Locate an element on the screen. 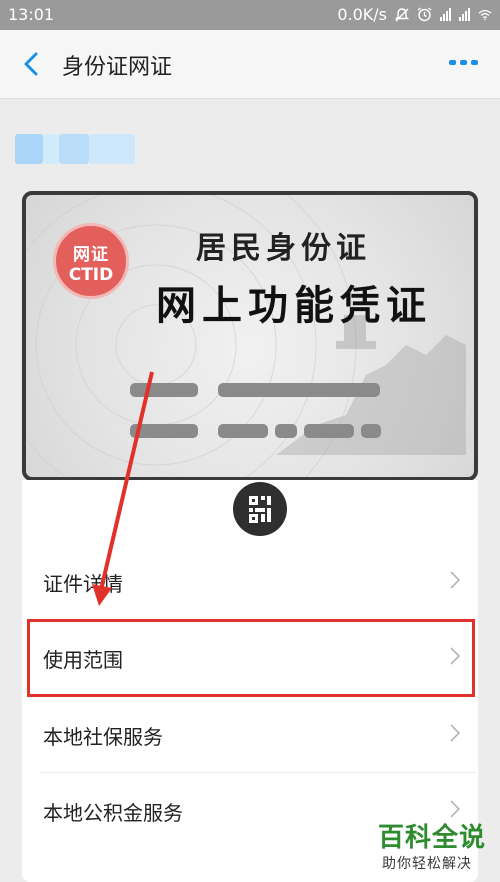 The height and width of the screenshot is (882, 500). menu-item-credential-details: 证件详情 is located at coordinates (258, 582).